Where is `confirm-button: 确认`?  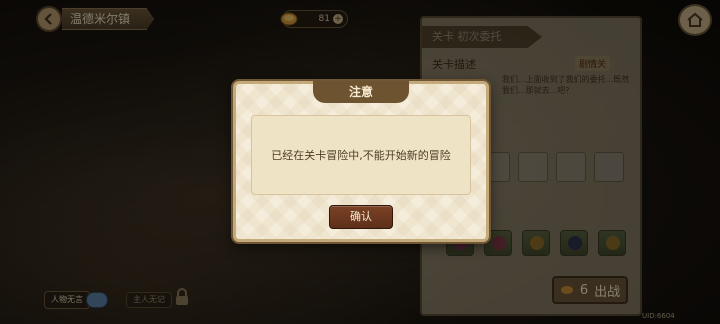 confirm-button: 确认 is located at coordinates (361, 217).